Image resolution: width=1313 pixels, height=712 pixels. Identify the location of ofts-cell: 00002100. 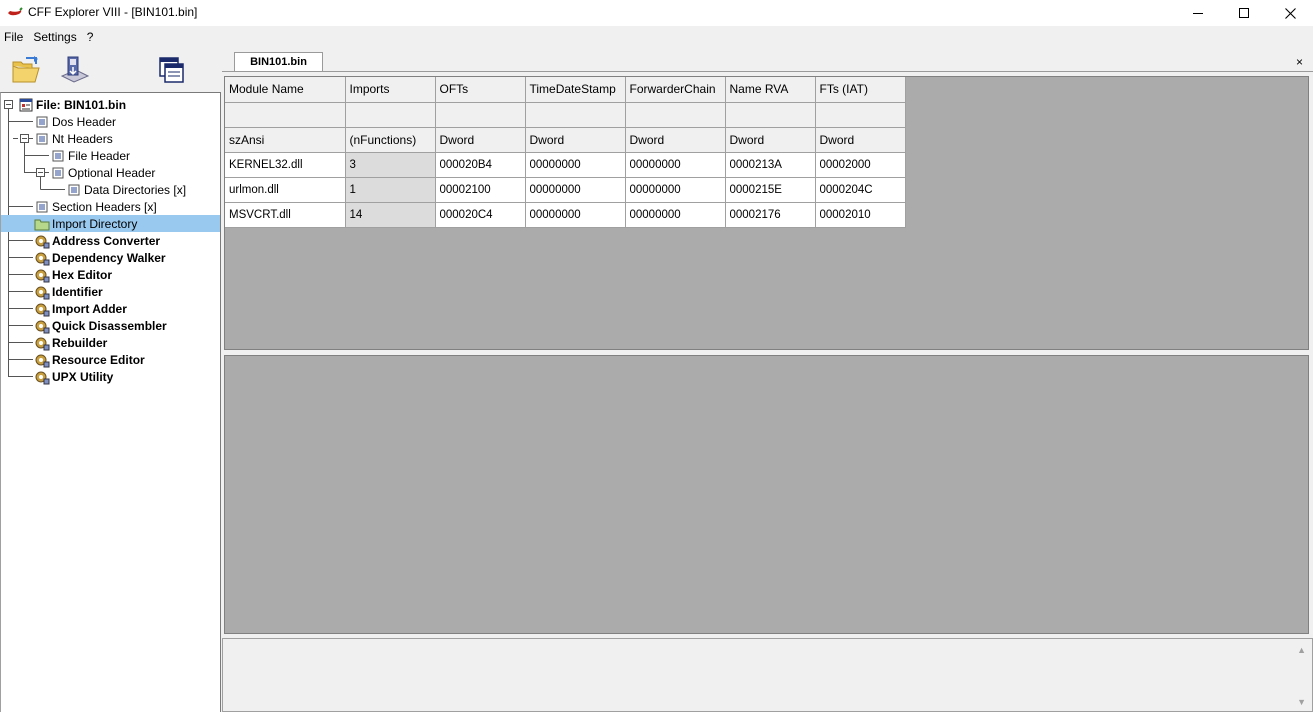
(480, 190).